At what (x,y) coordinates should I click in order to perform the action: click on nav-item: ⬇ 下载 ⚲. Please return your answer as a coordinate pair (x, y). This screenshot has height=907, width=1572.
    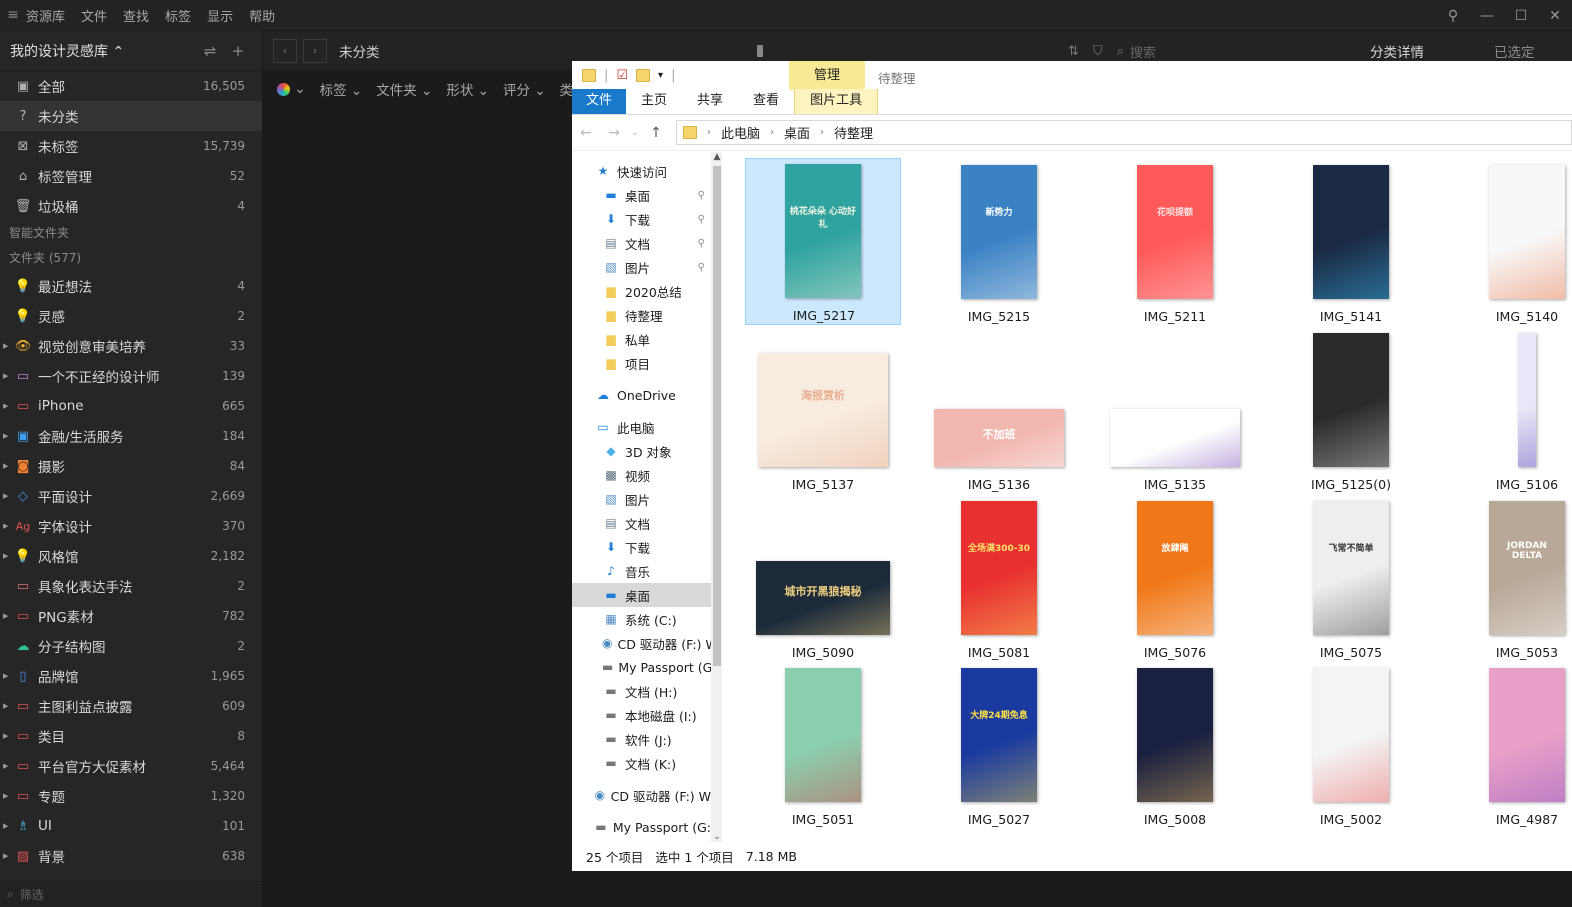
    Looking at the image, I should click on (641, 219).